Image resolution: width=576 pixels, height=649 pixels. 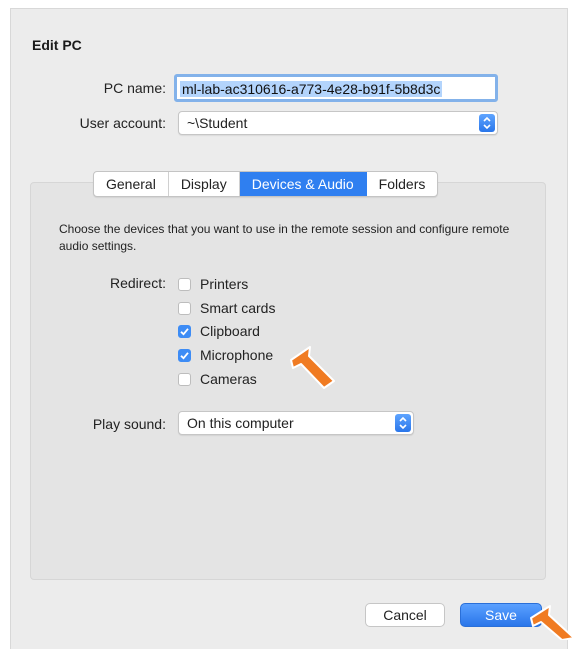 What do you see at coordinates (217, 123) in the screenshot?
I see `user-account-value: ~\Student` at bounding box center [217, 123].